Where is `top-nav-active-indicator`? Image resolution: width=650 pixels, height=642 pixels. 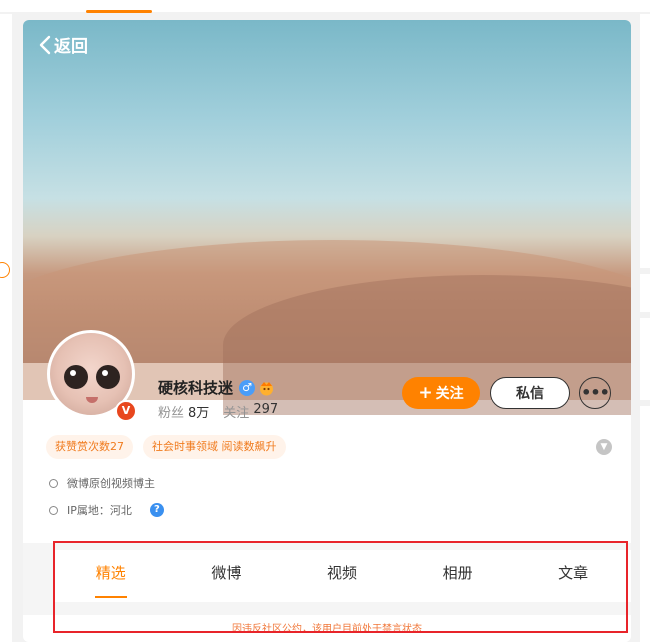
top-nav-active-indicator is located at coordinates (119, 11).